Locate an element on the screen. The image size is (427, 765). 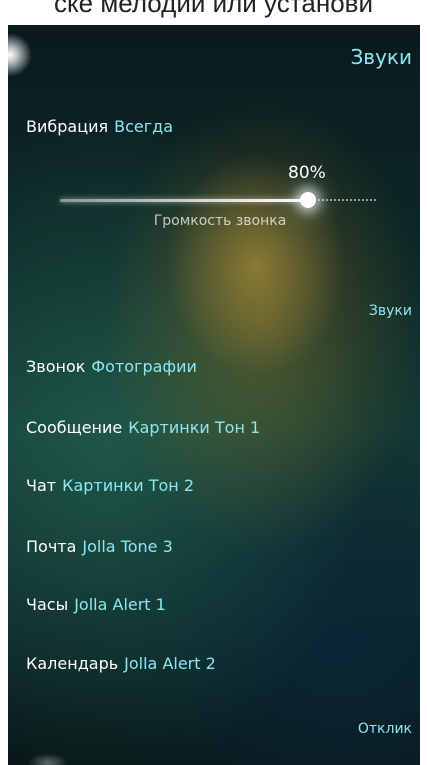
vibration-value: Всегда is located at coordinates (144, 126).